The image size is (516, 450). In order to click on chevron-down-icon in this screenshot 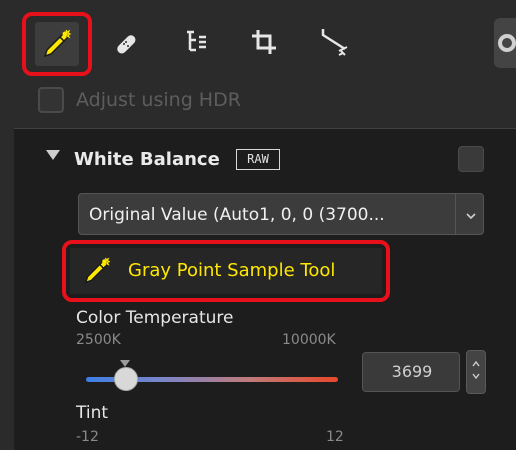, I will do `click(471, 214)`.